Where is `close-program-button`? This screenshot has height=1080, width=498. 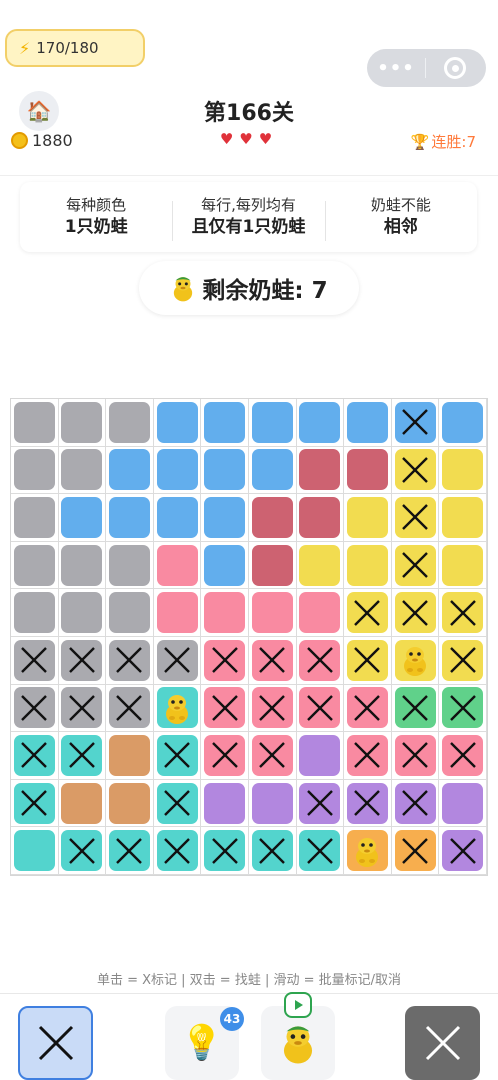 close-program-button is located at coordinates (455, 68).